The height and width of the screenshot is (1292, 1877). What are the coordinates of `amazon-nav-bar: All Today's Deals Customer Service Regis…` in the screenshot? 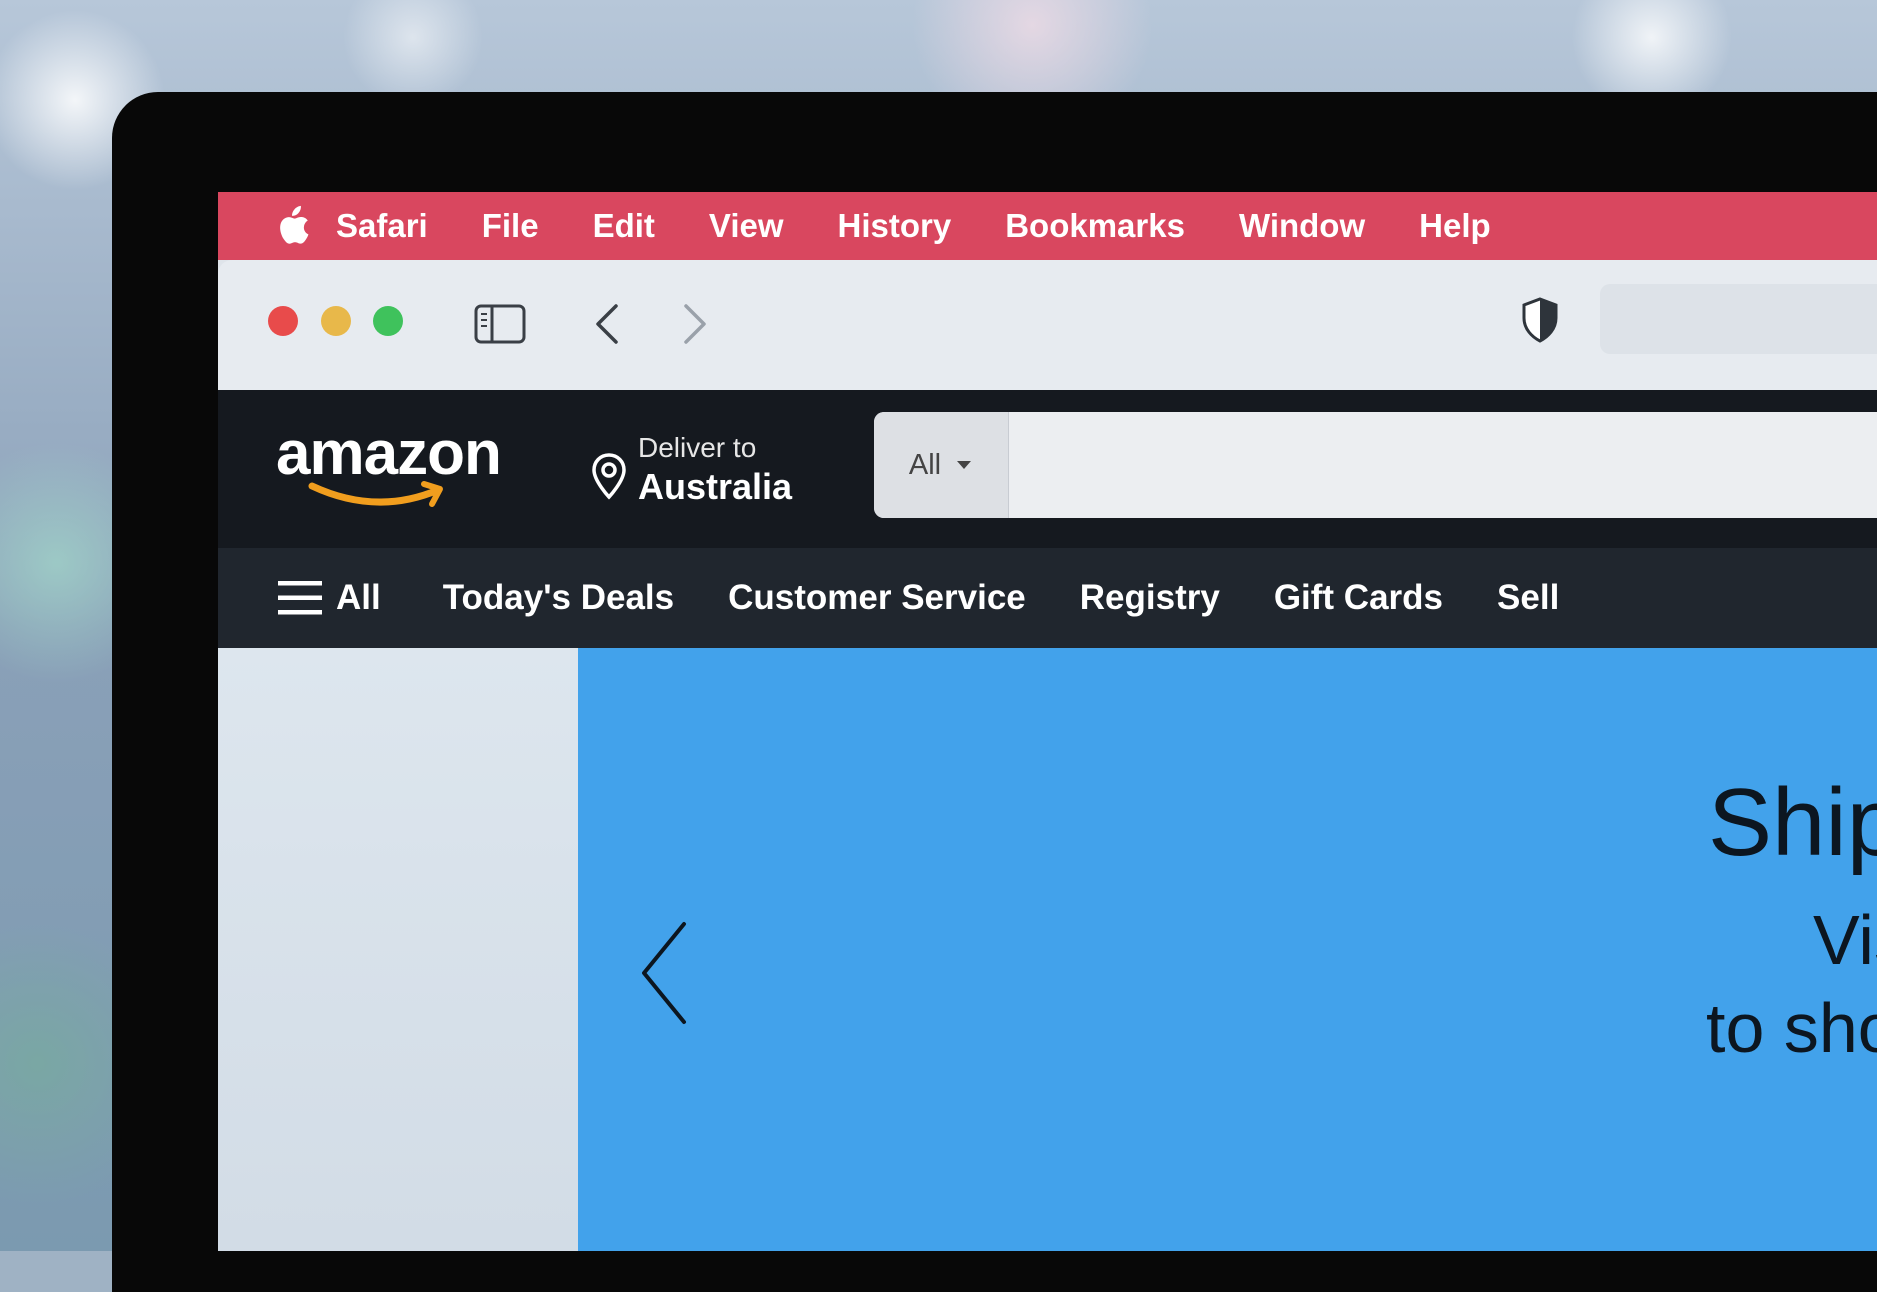 It's located at (1047, 598).